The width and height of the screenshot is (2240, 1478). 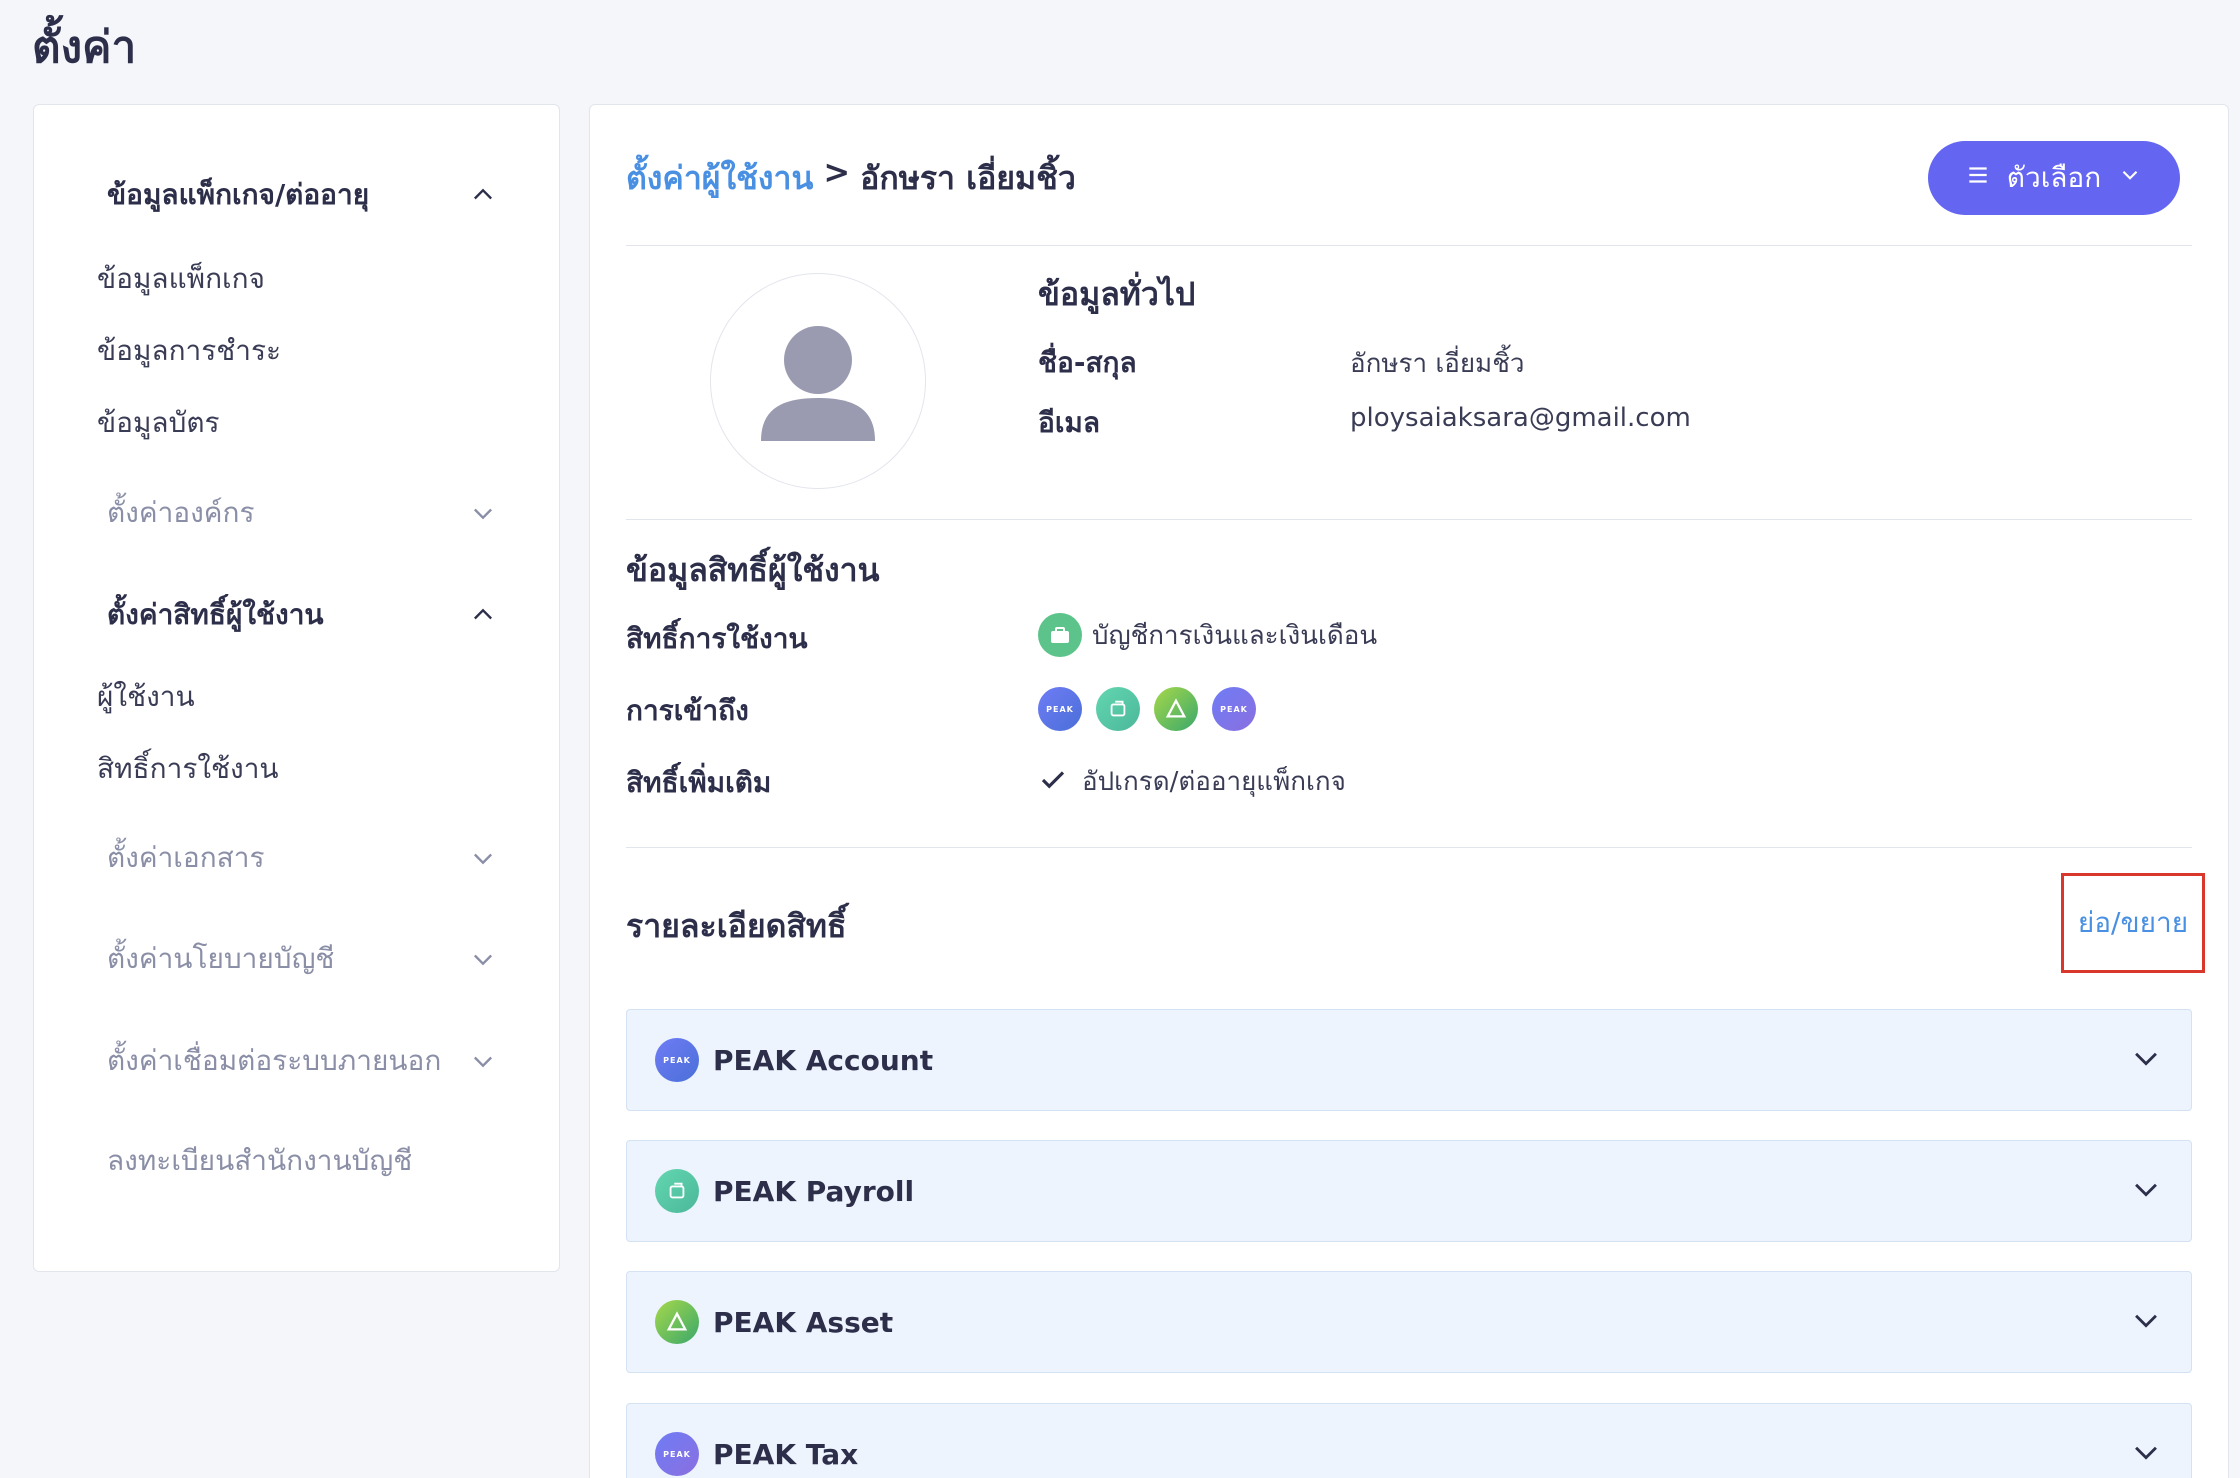 What do you see at coordinates (1437, 364) in the screenshot?
I see `fullname-value: อักษรา เอี่ยมชิ้ว` at bounding box center [1437, 364].